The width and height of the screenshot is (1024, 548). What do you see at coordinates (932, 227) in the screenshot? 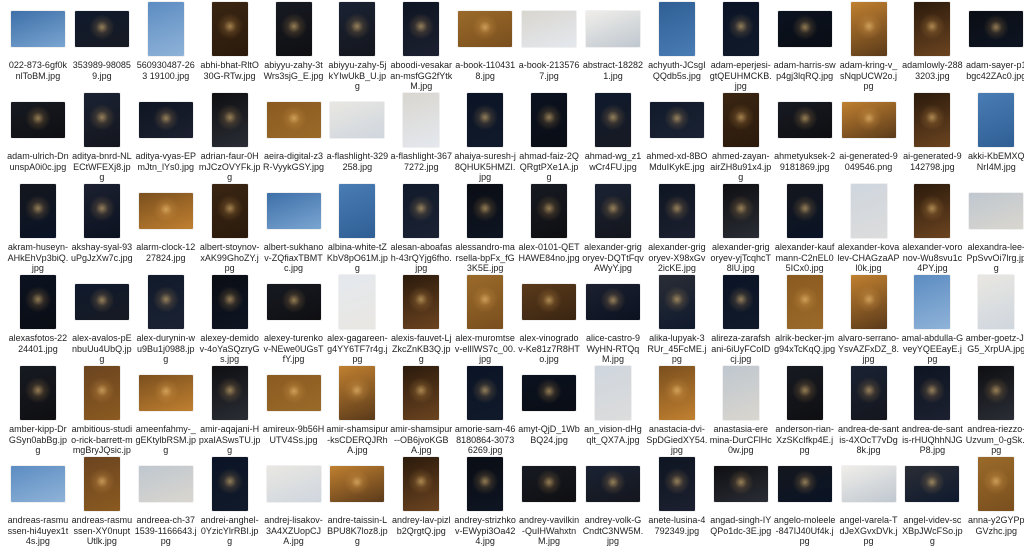
I see `file-tile: alexander-voronov-Wu8svu1c4PY.jpg` at bounding box center [932, 227].